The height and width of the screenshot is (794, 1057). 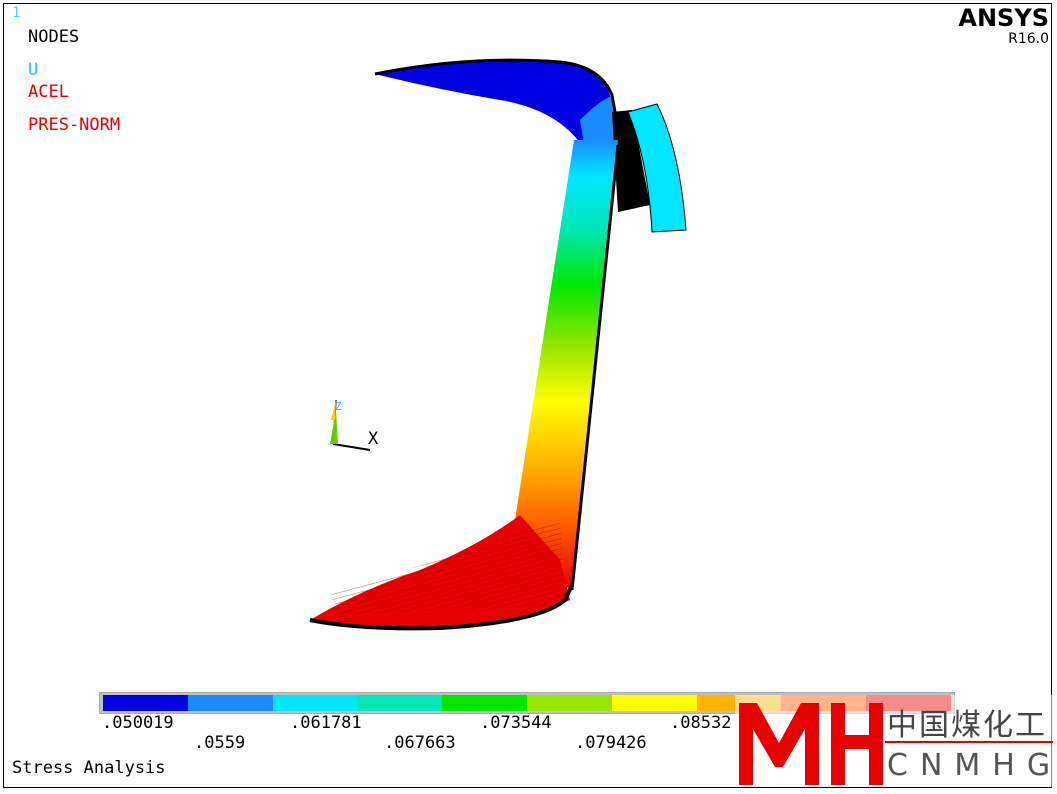 I want to click on support-bracket, so click(x=649, y=168).